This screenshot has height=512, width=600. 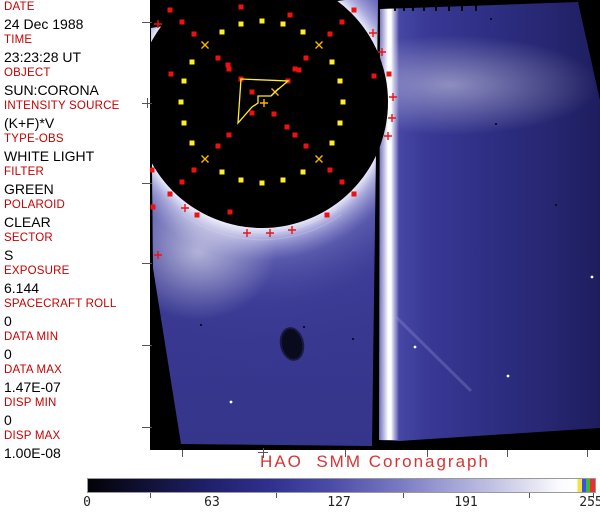 I want to click on metadata-field: TYPE-OBS WHITE LIGHT, so click(x=77, y=149).